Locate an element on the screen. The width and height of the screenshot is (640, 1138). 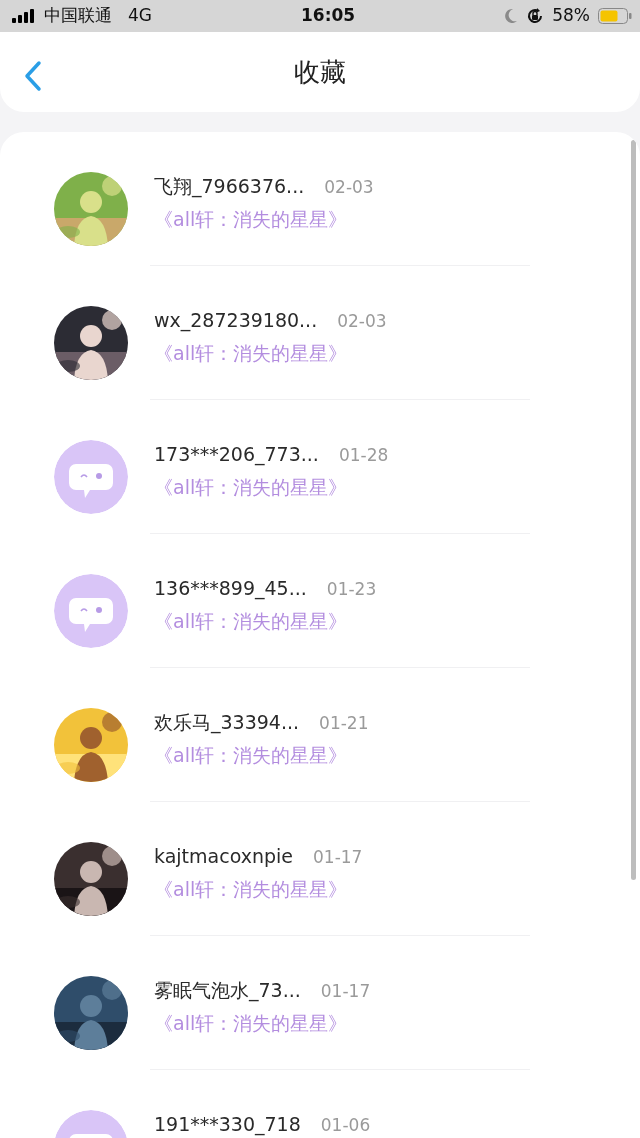
favorite-date: 01-28 is located at coordinates (363, 455).